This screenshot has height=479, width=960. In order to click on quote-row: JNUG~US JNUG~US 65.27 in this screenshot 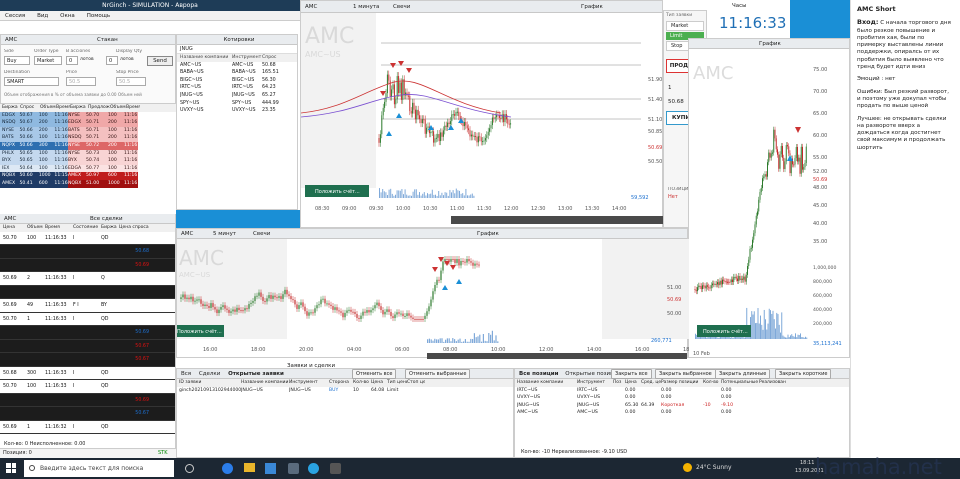, I will do `click(237, 96)`.